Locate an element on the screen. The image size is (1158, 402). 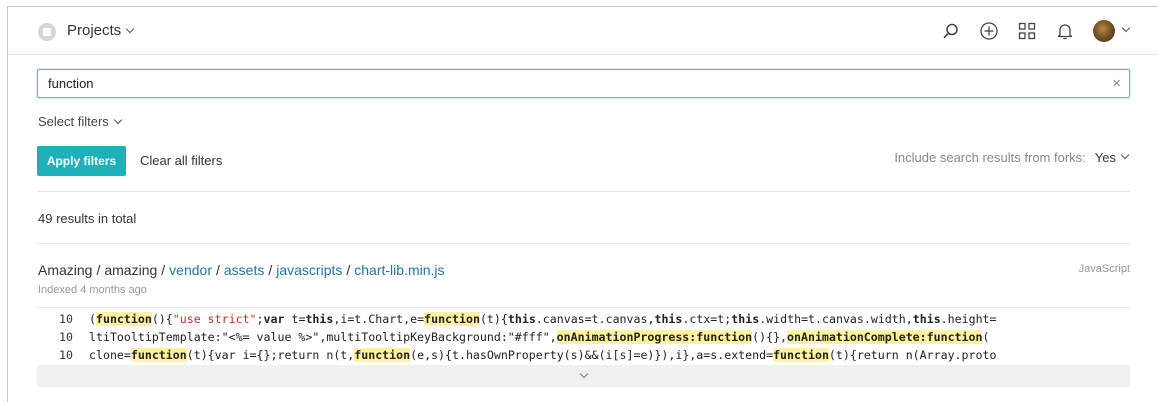
projects-dropdown: Projects is located at coordinates (101, 30).